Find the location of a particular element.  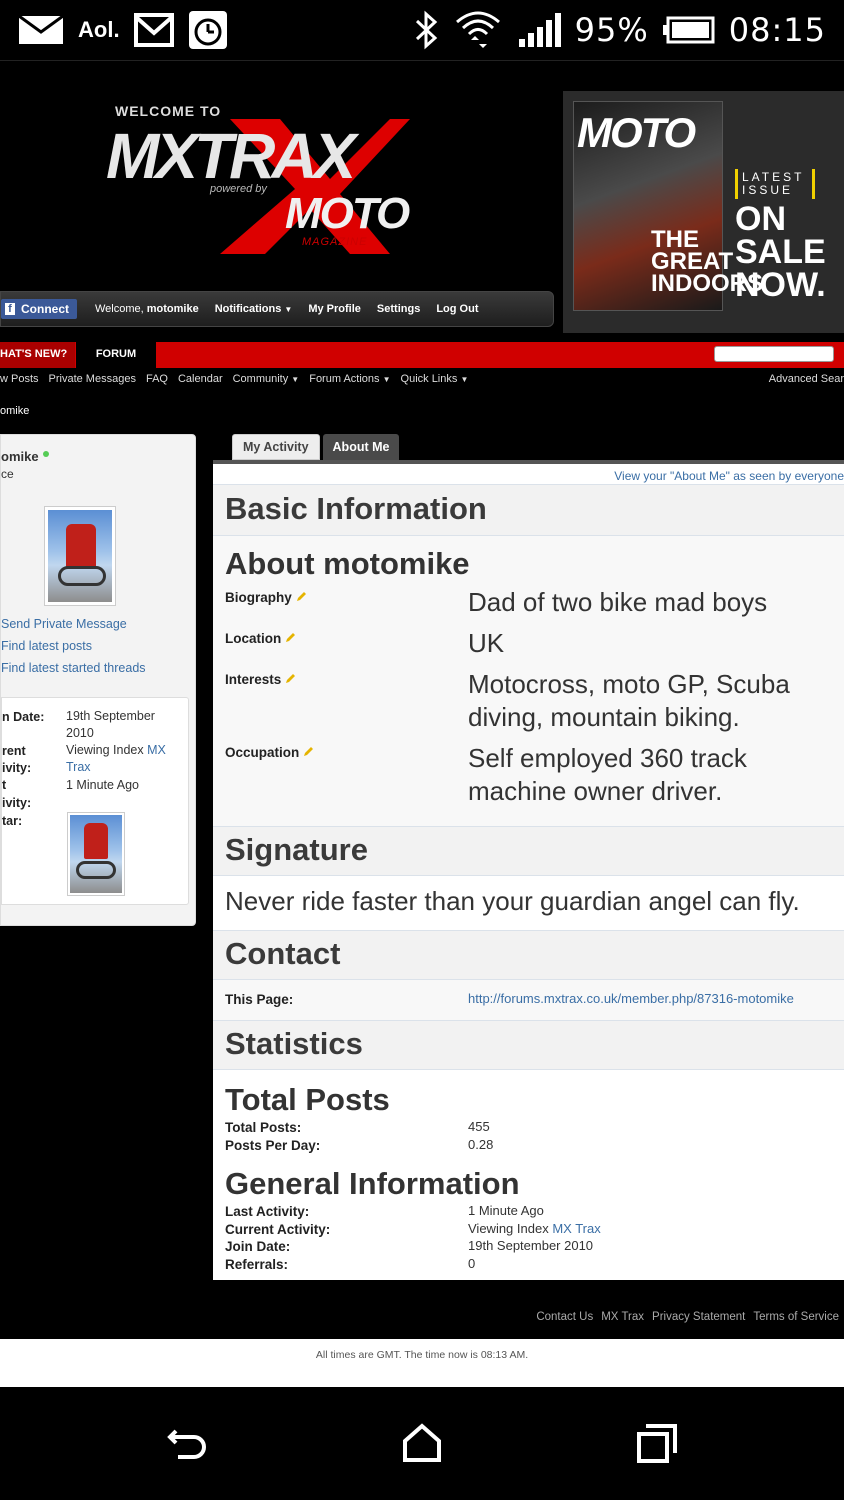

facebook-connect-button: f Connect is located at coordinates (39, 309).